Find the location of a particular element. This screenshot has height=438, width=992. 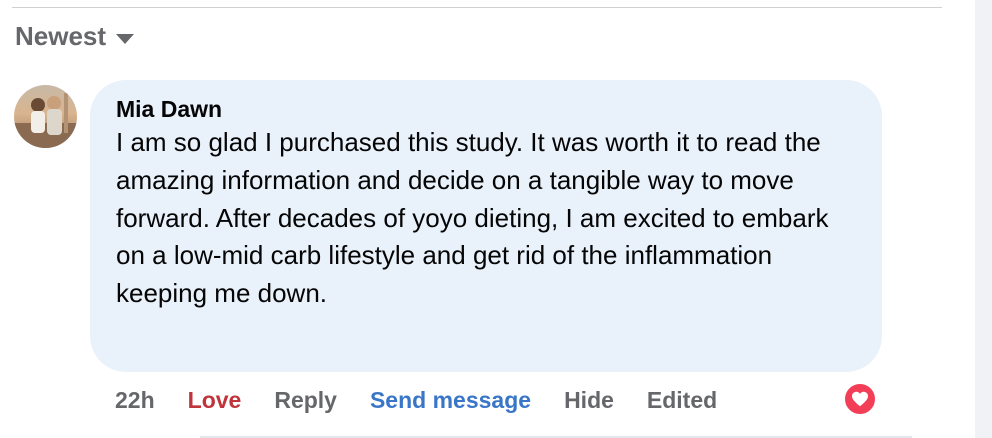

scroll-gutter is located at coordinates (983, 219).